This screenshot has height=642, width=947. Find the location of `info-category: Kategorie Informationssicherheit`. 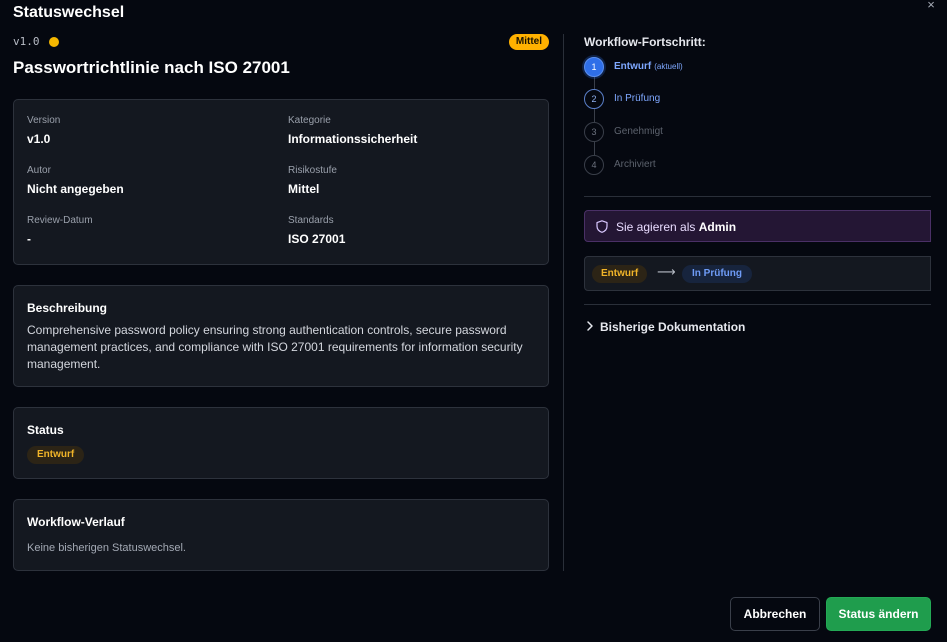

info-category: Kategorie Informationssicherheit is located at coordinates (352, 130).